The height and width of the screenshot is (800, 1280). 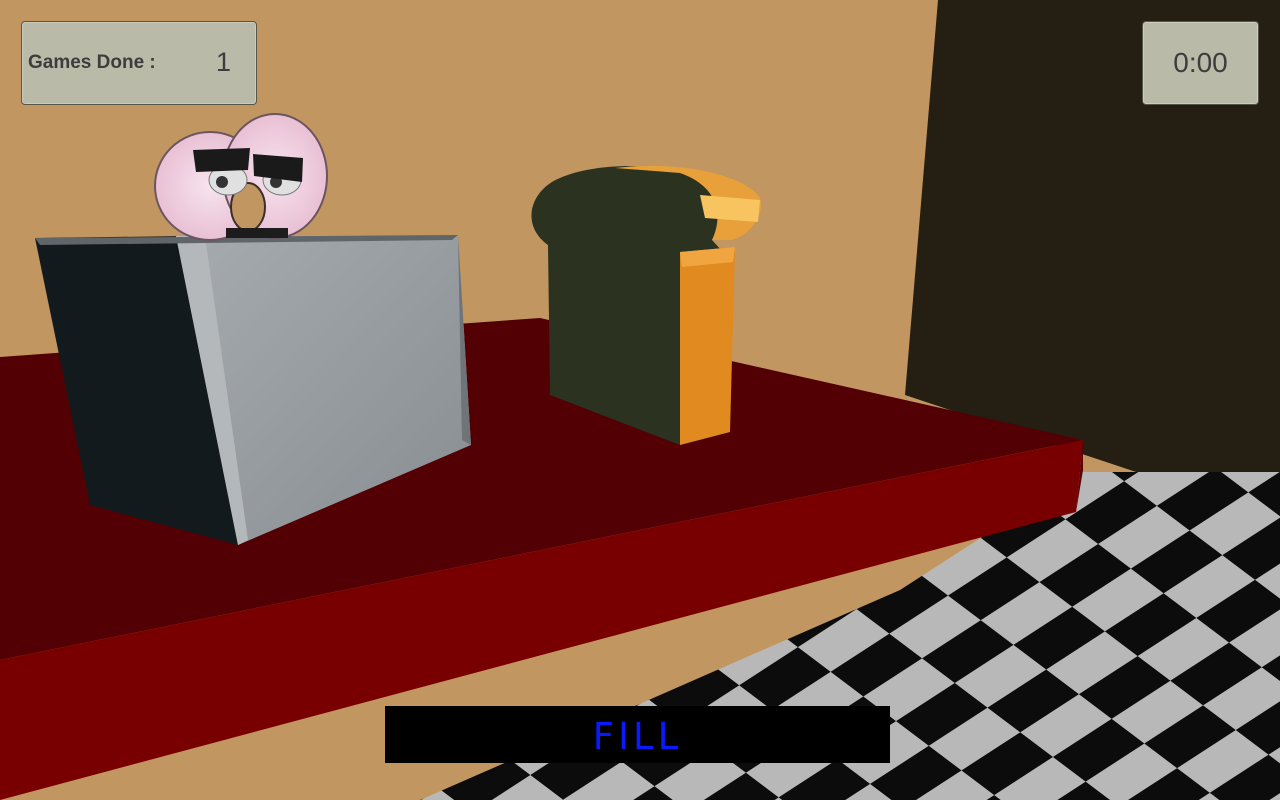 I want to click on timer-panel: 0:00, so click(x=1200, y=63).